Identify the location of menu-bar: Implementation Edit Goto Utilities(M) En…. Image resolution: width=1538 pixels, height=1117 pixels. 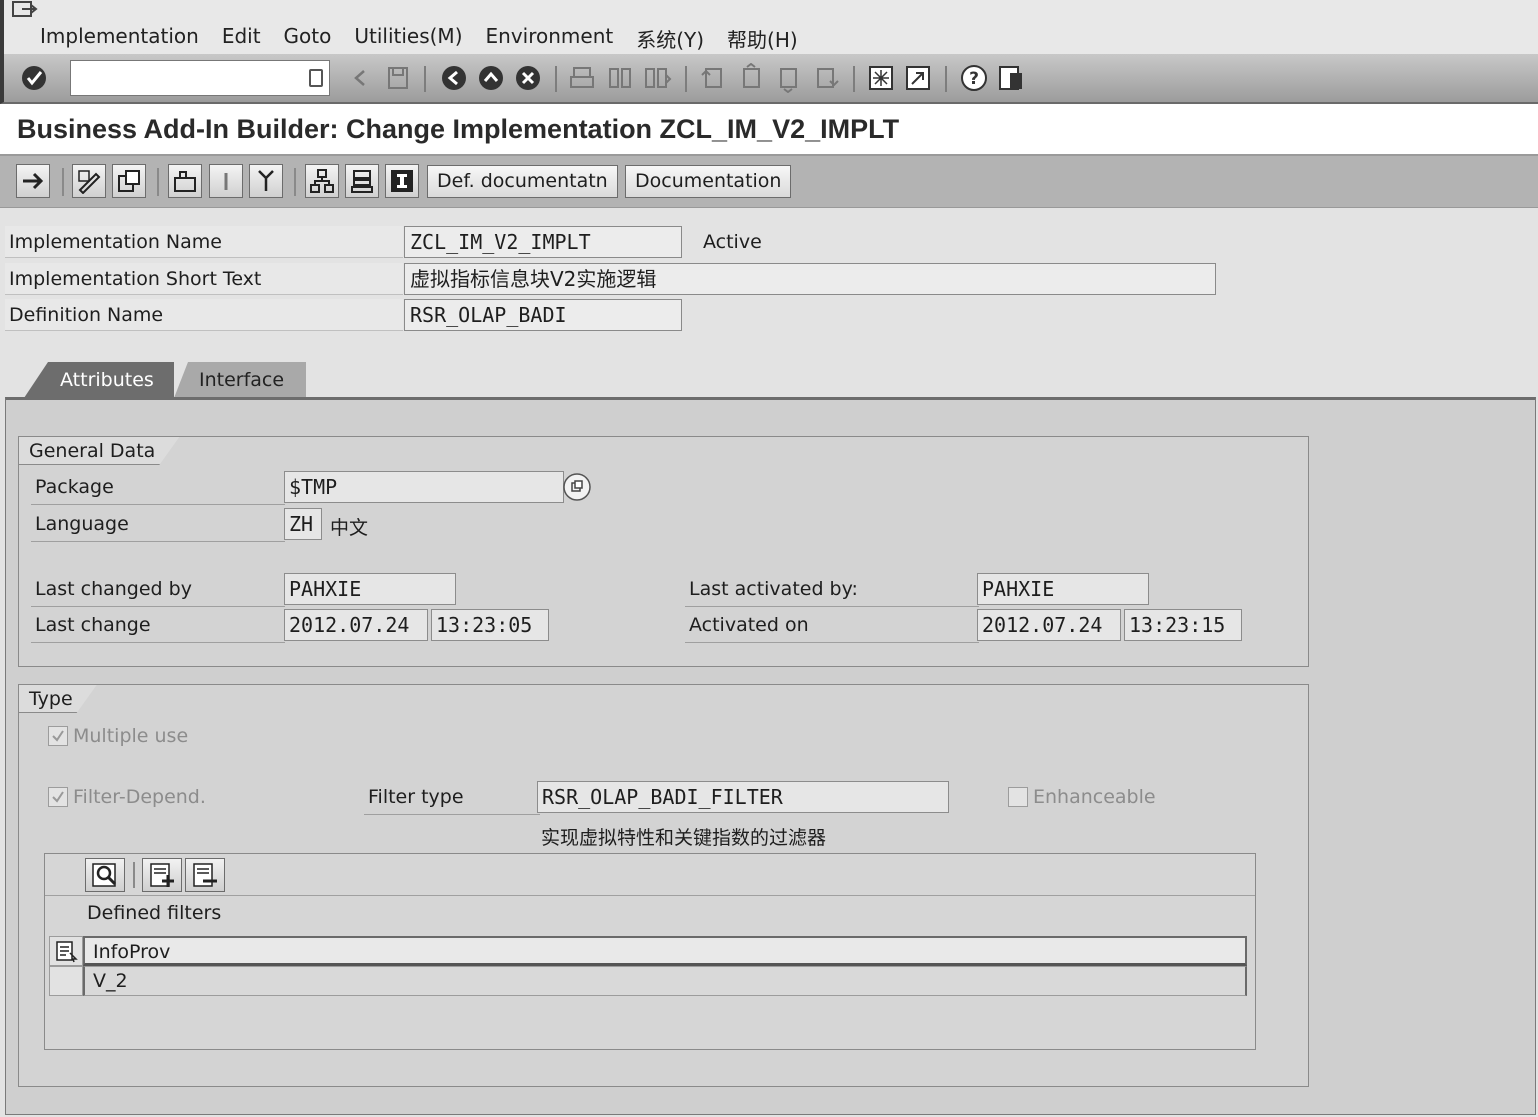
(769, 27).